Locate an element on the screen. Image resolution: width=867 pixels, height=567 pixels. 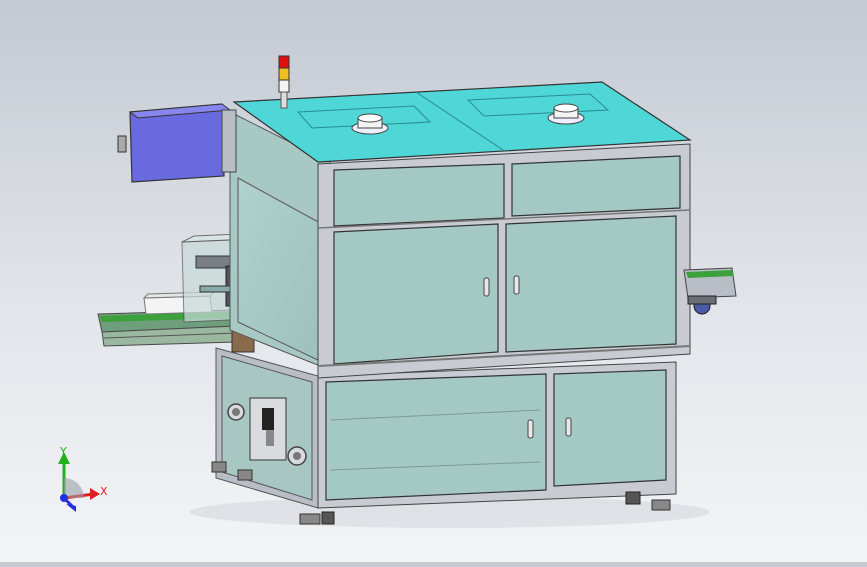
right-conveyor is located at coordinates (710, 291).